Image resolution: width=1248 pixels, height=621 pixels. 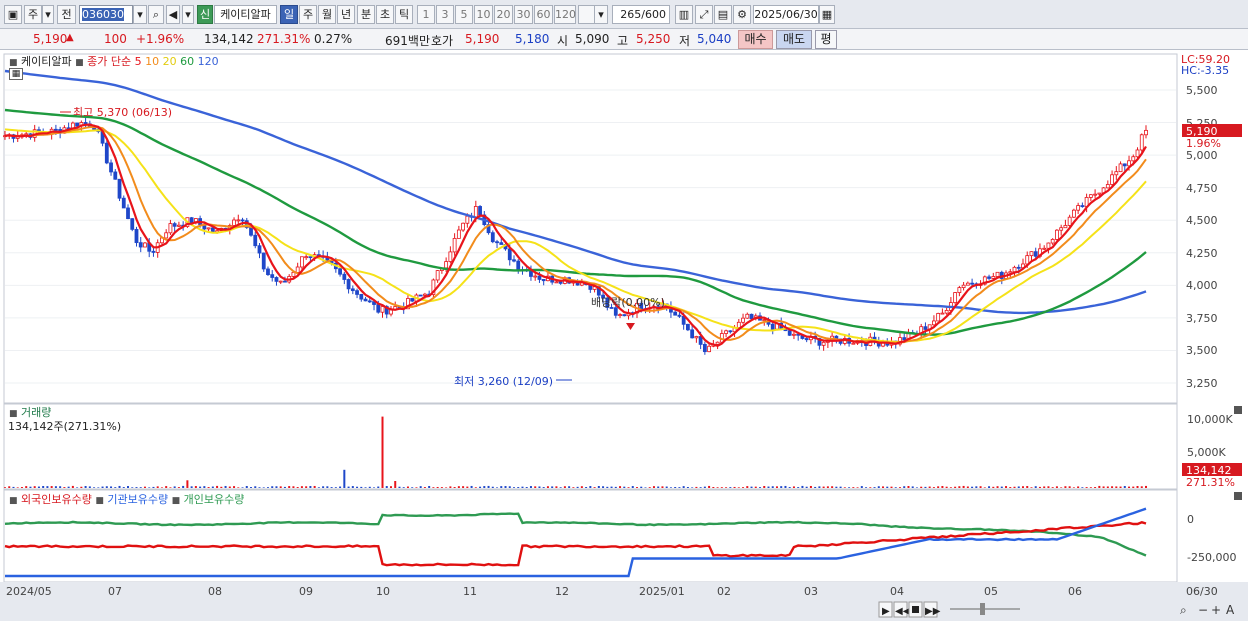 I want to click on flat-button: 평, so click(x=826, y=39).